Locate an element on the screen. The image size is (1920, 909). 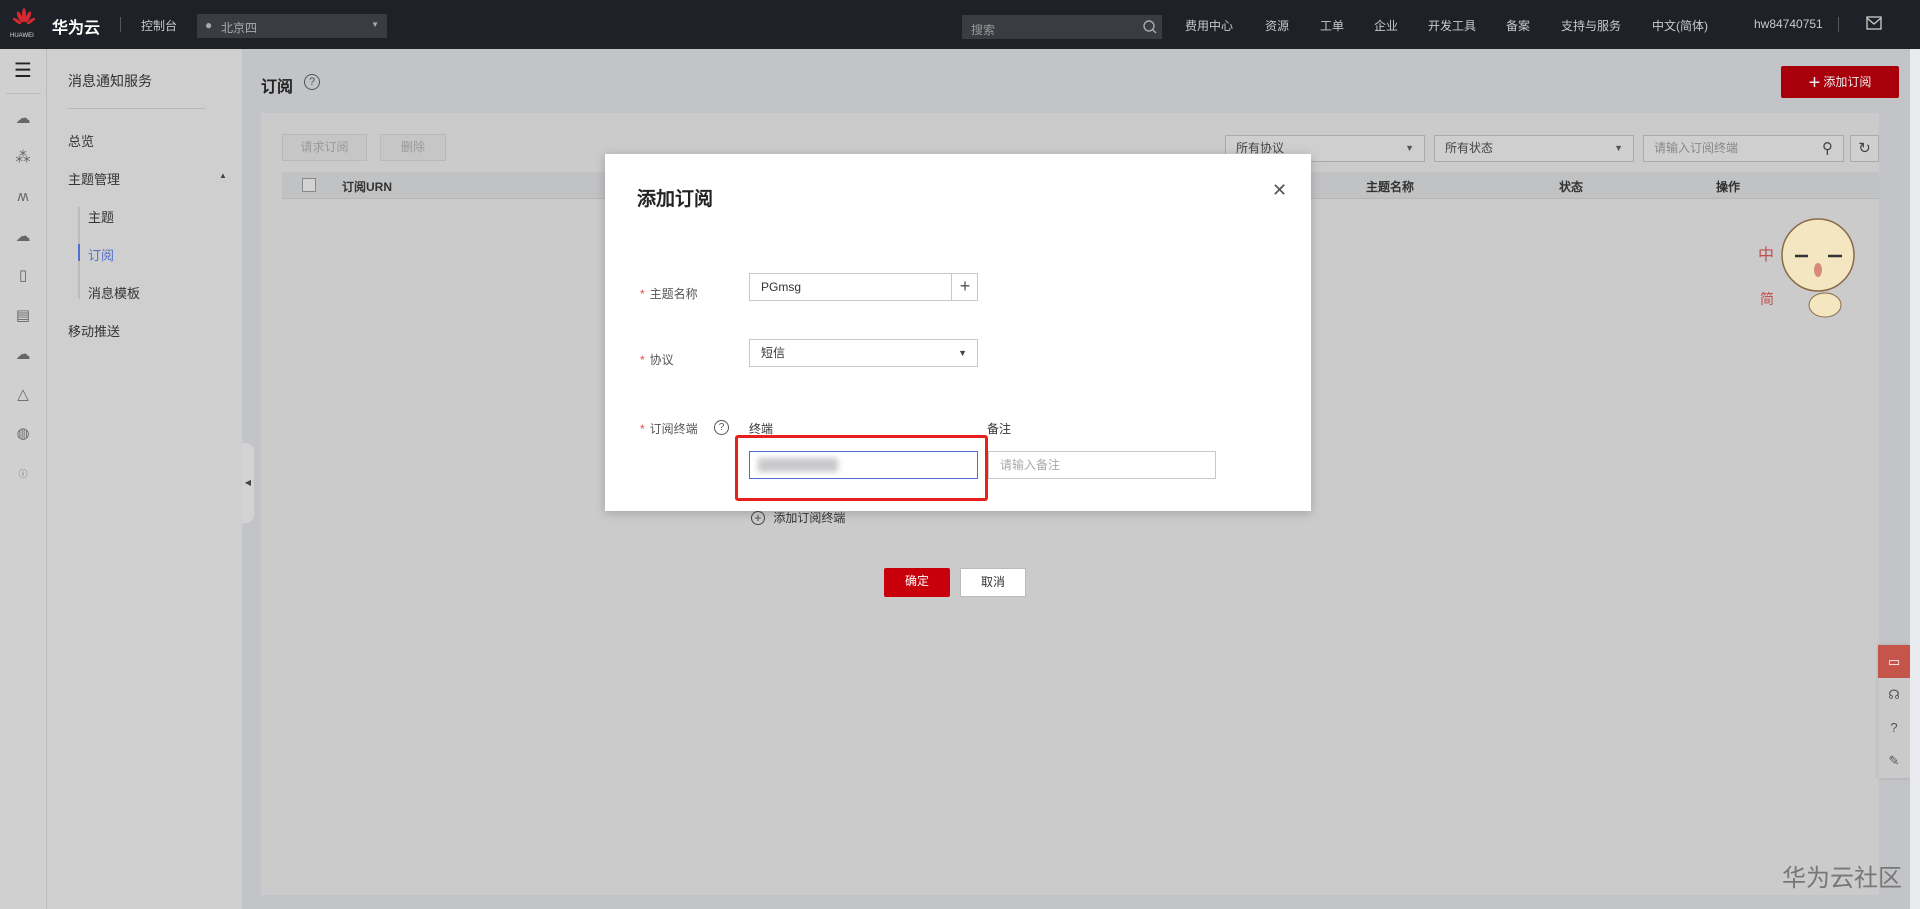
nav-filing: 备案 is located at coordinates (1518, 25).